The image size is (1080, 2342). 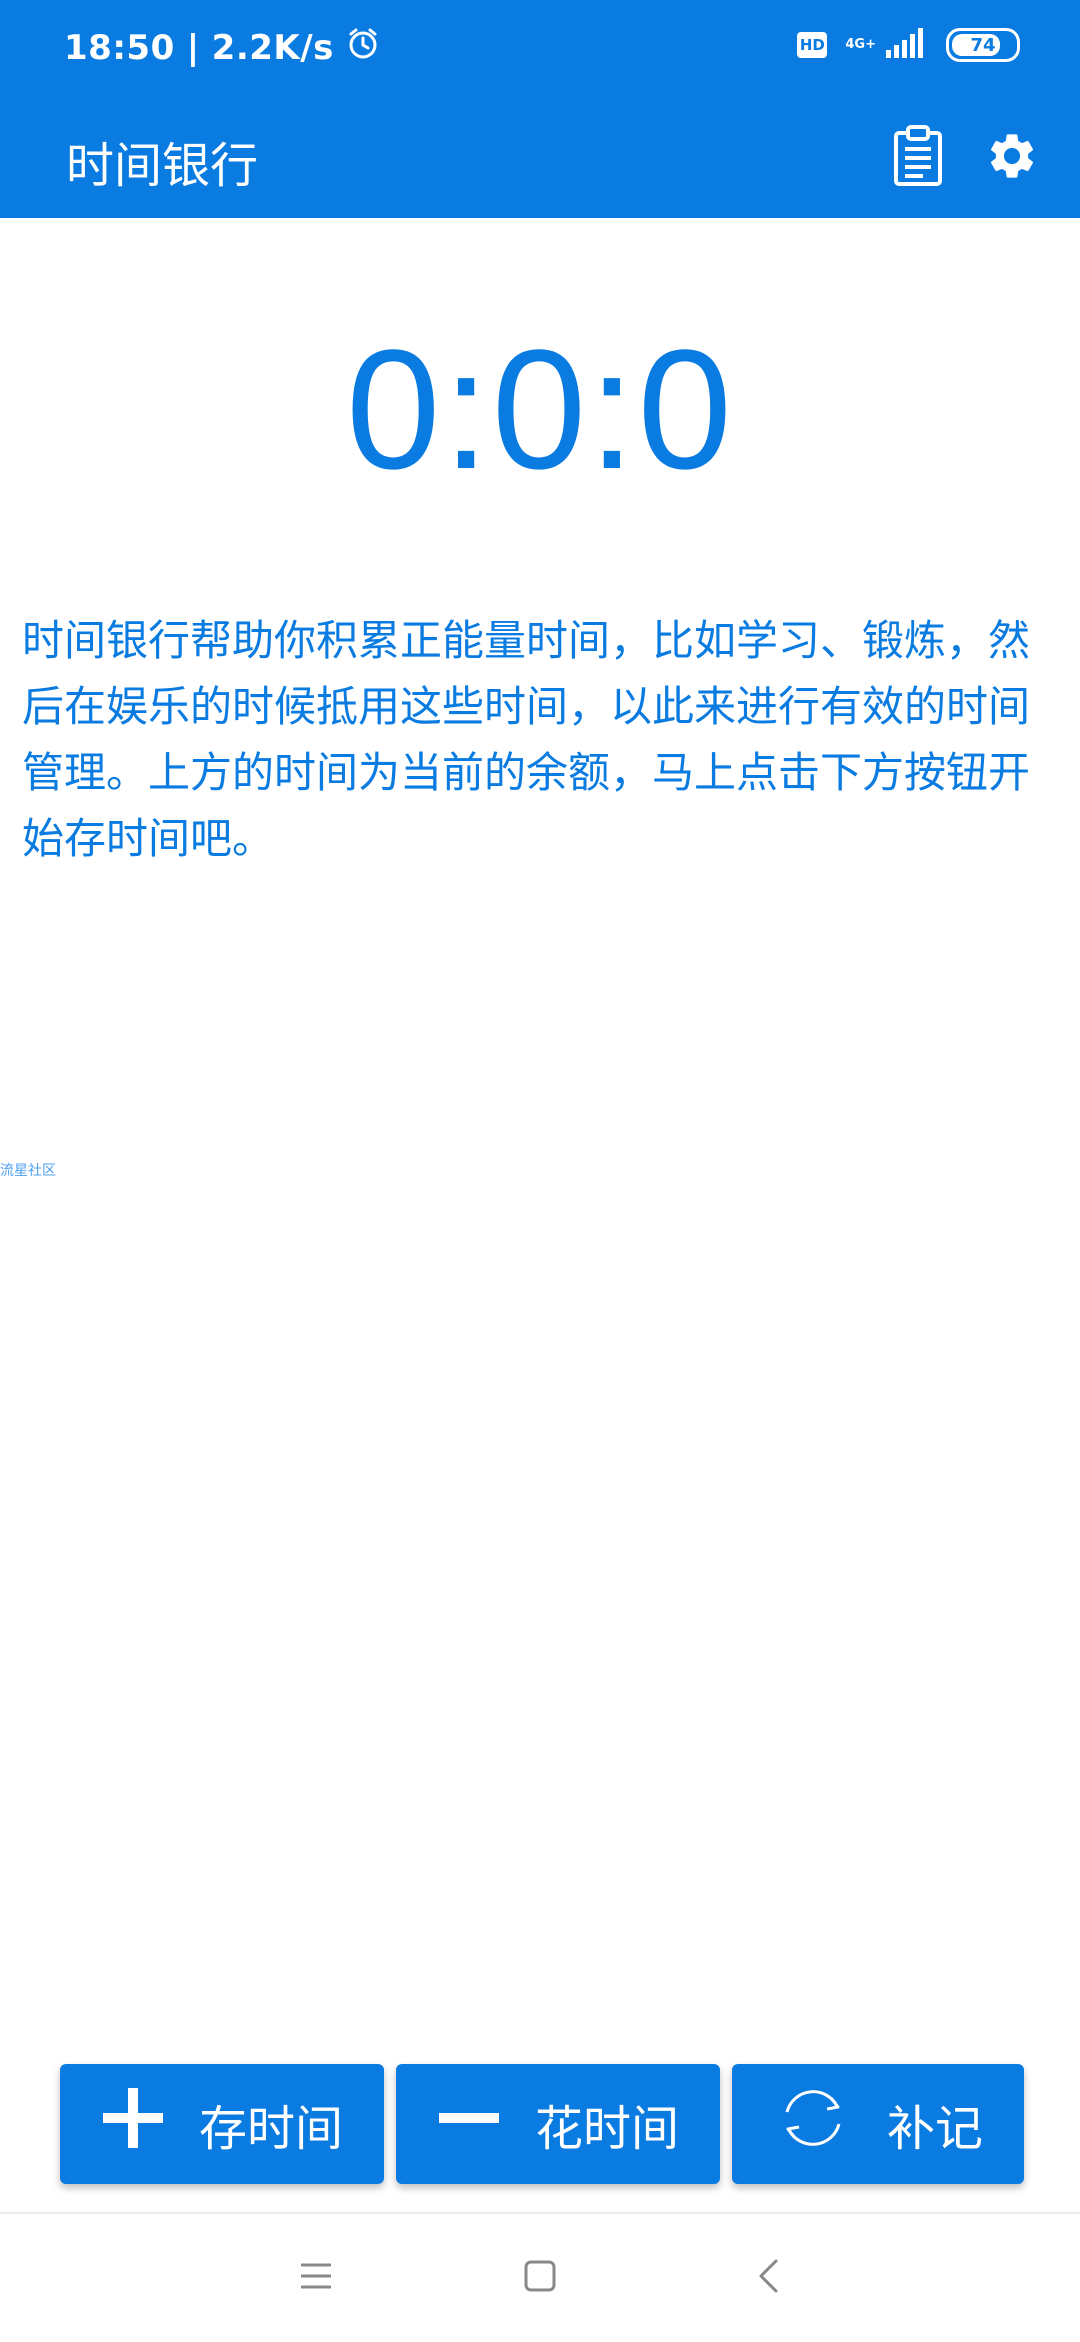 What do you see at coordinates (878, 2124) in the screenshot?
I see `makeup-record-button: 补记` at bounding box center [878, 2124].